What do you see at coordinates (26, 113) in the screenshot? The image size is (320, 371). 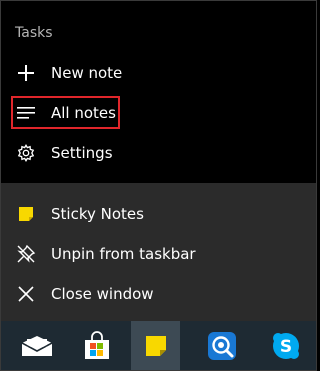 I see `list-icon` at bounding box center [26, 113].